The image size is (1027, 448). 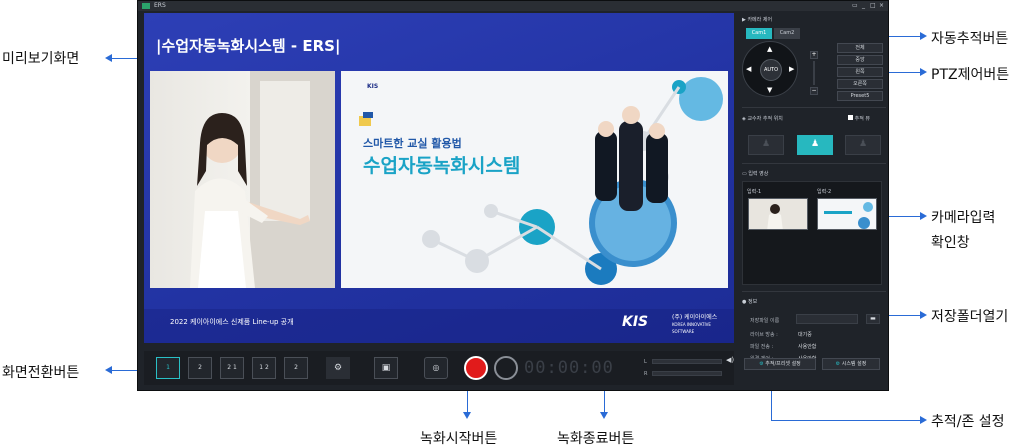 What do you see at coordinates (769, 49) in the screenshot?
I see `ptz-up-icon: ▲` at bounding box center [769, 49].